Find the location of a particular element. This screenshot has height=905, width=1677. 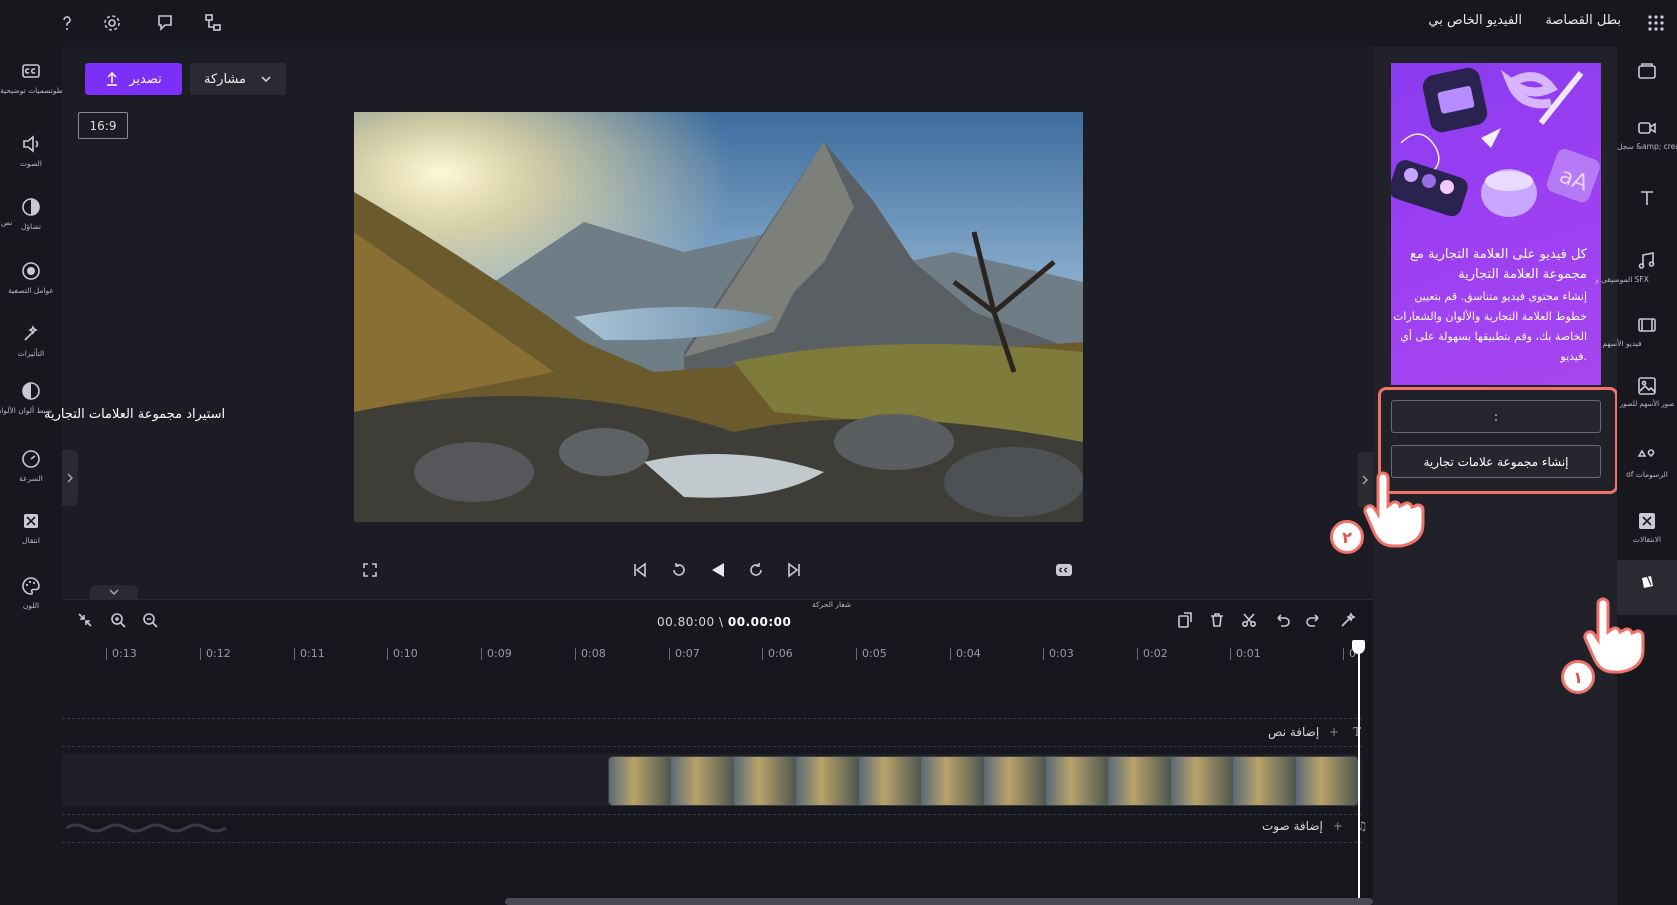

effects-icon is located at coordinates (31, 333).